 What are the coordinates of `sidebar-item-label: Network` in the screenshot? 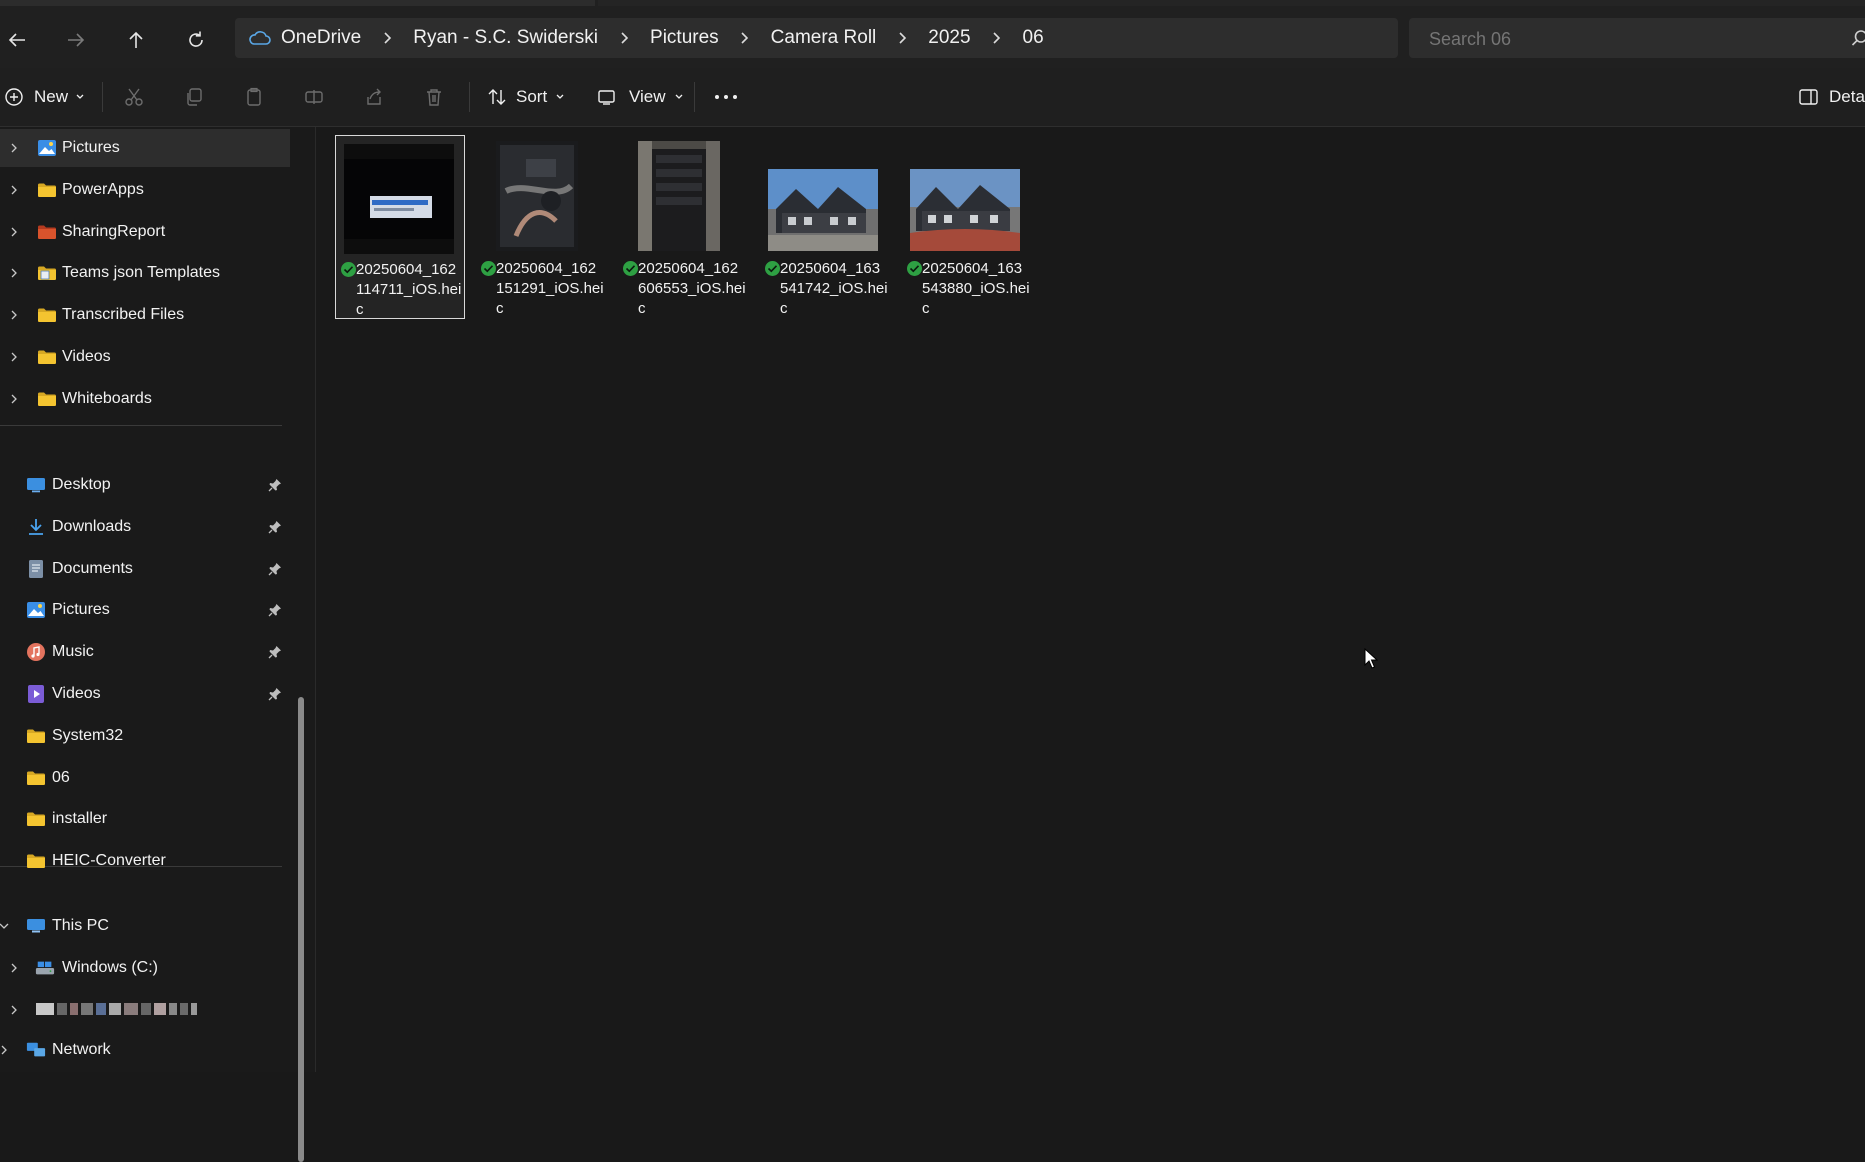 It's located at (81, 1050).